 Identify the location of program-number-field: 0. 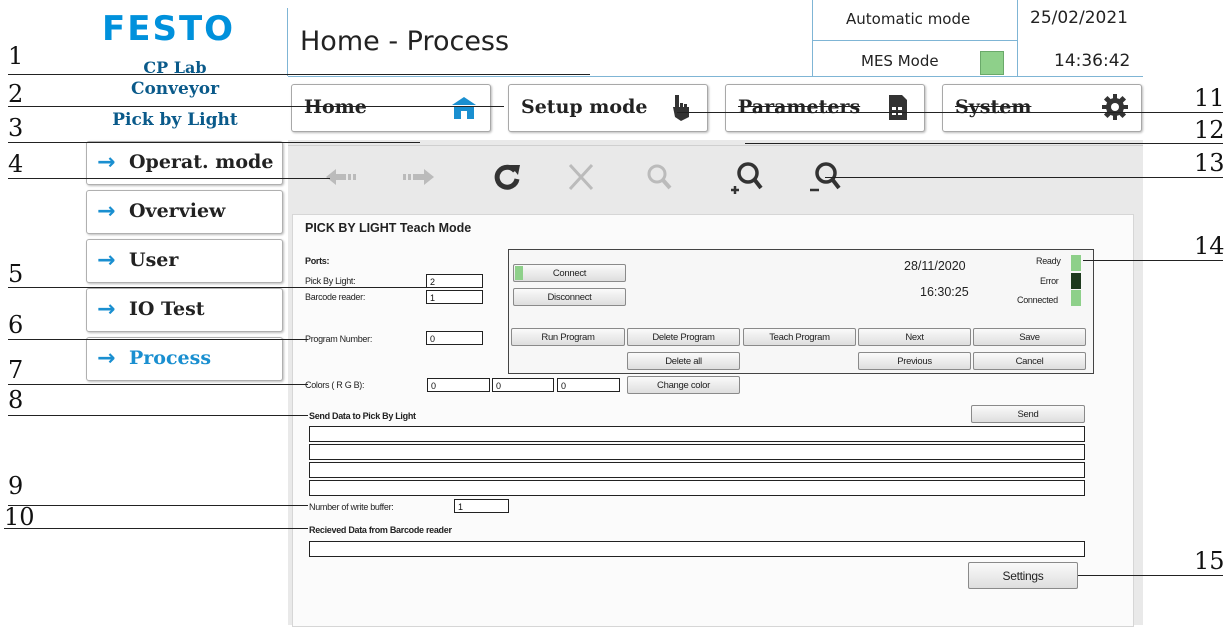
(454, 338).